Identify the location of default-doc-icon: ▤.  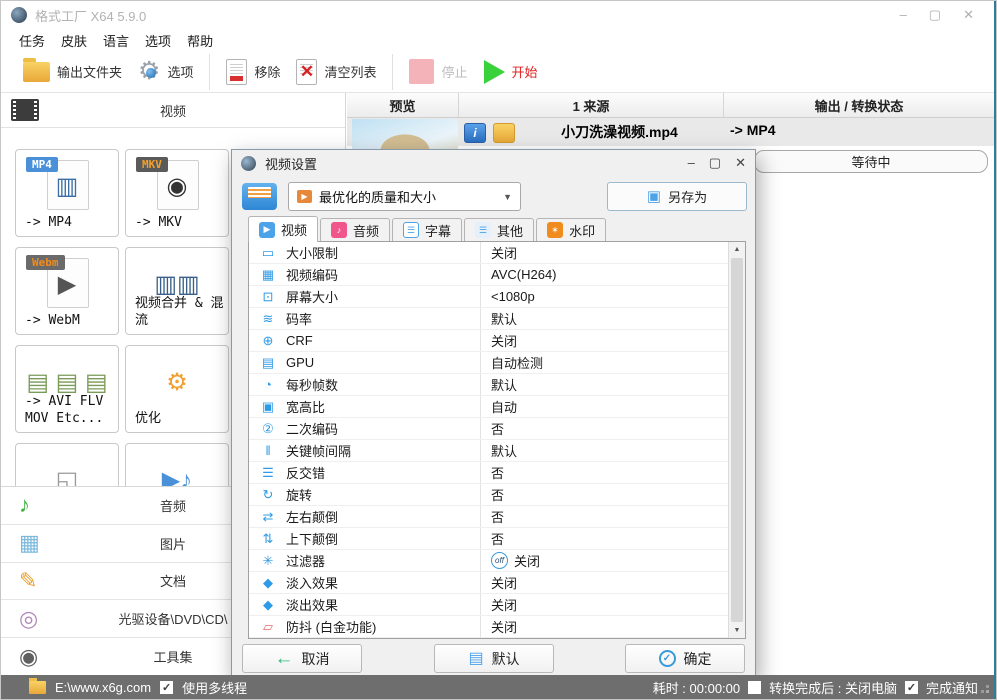
(476, 658).